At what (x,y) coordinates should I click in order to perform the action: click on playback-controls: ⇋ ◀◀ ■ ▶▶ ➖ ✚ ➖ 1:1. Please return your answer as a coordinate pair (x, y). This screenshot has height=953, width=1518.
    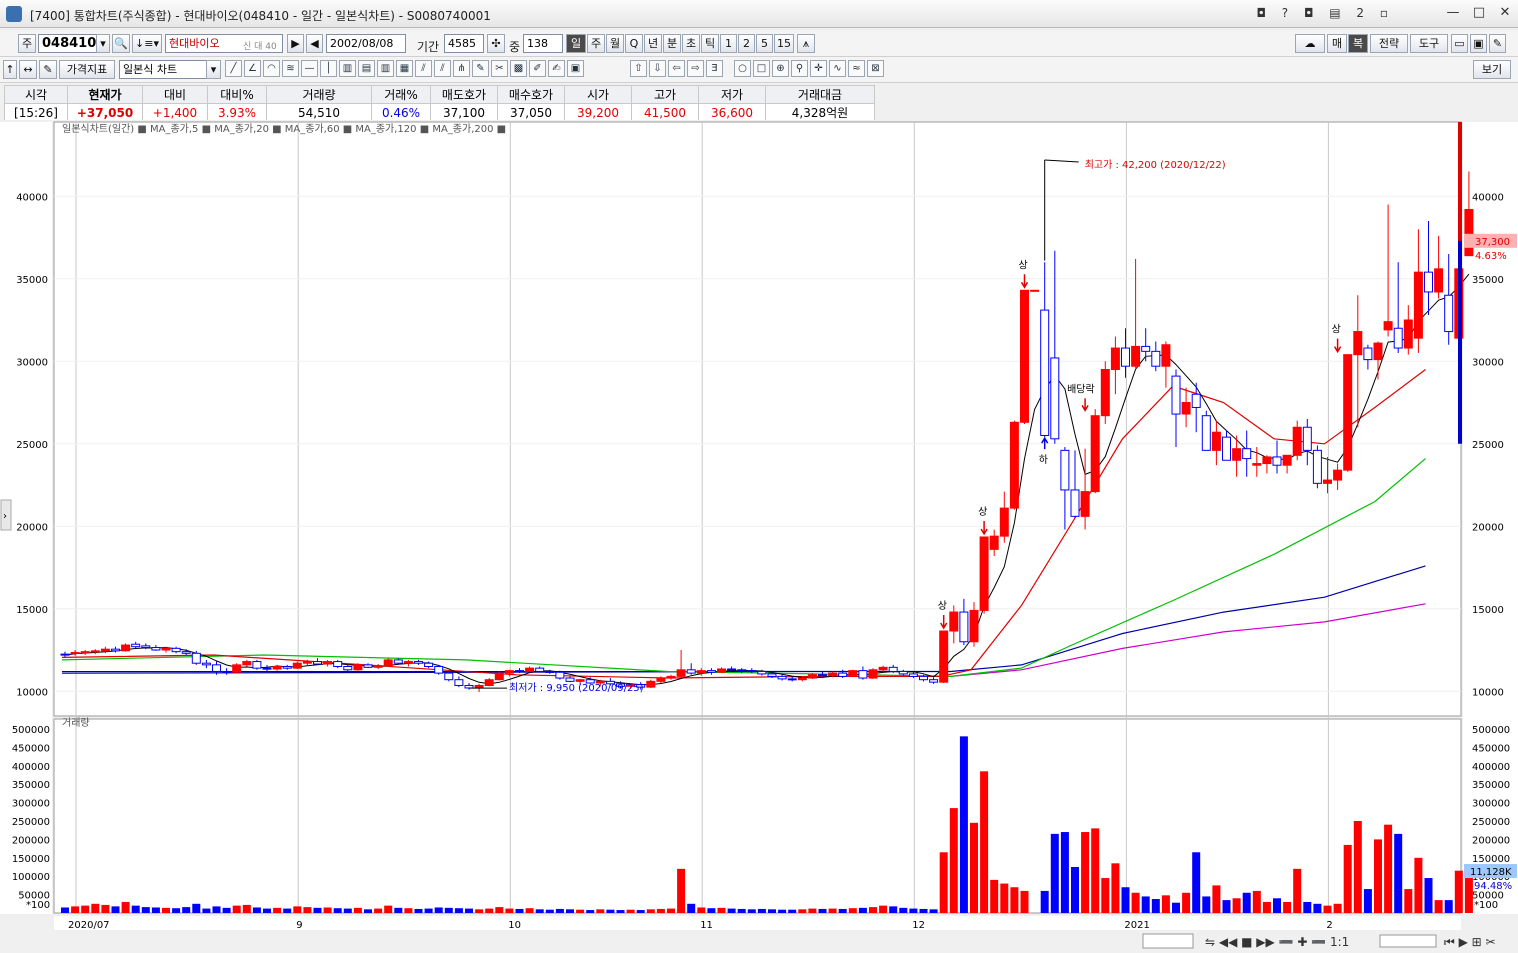
    Looking at the image, I should click on (1277, 942).